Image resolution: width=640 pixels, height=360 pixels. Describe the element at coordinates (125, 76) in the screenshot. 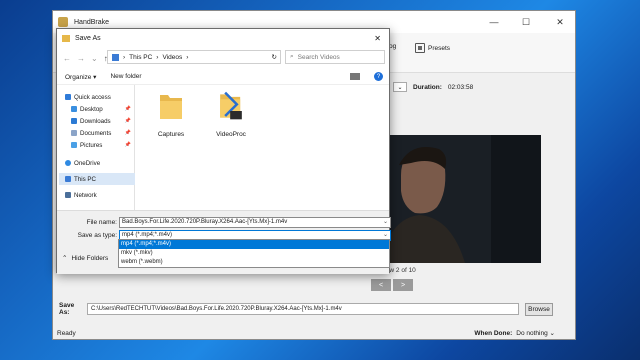

I see `new-folder-button: New folder` at that location.